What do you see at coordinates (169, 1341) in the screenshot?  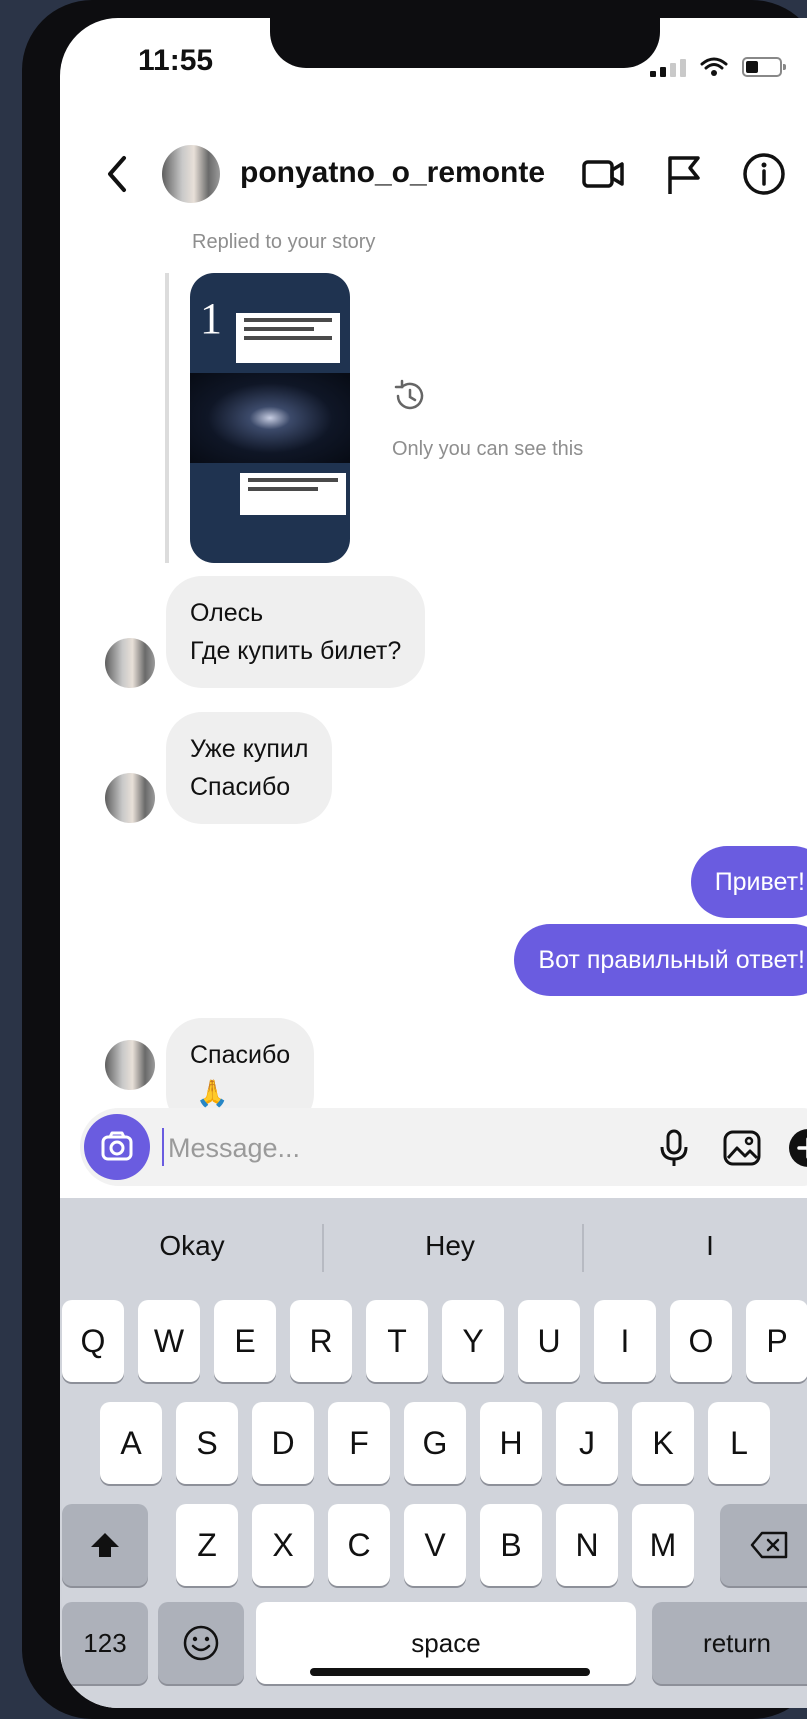 I see `key-w: W` at bounding box center [169, 1341].